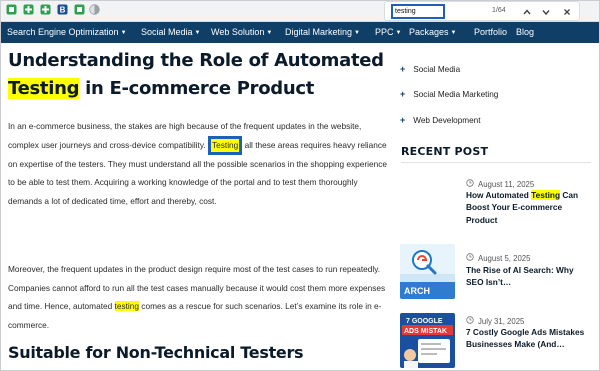  Describe the element at coordinates (432, 32) in the screenshot. I see `nav-item-packages: Packages ▼` at that location.